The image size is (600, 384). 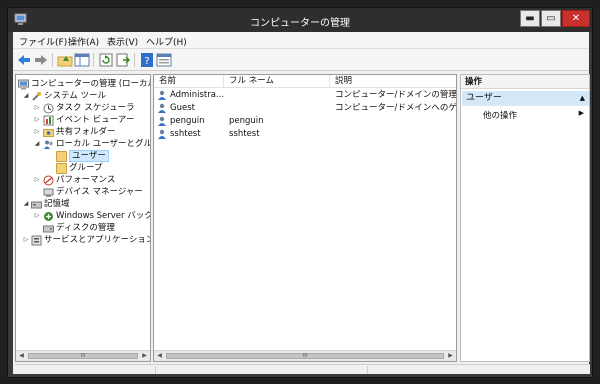 I want to click on tree-label: 記憶域, so click(x=57, y=204).